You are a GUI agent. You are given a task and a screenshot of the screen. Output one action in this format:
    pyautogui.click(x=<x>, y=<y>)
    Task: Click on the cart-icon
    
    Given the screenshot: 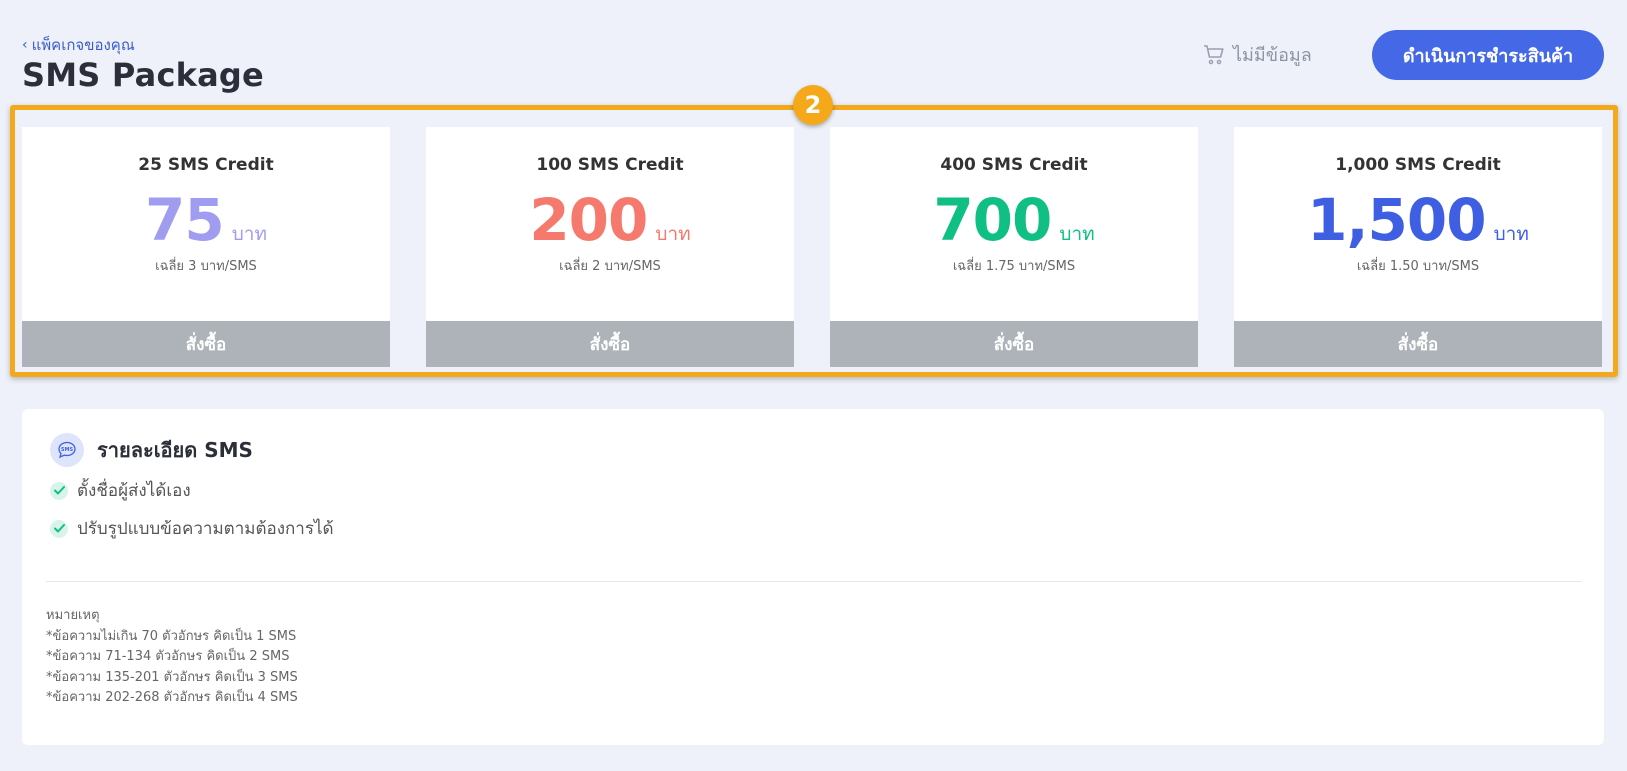 What is the action you would take?
    pyautogui.click(x=1214, y=54)
    